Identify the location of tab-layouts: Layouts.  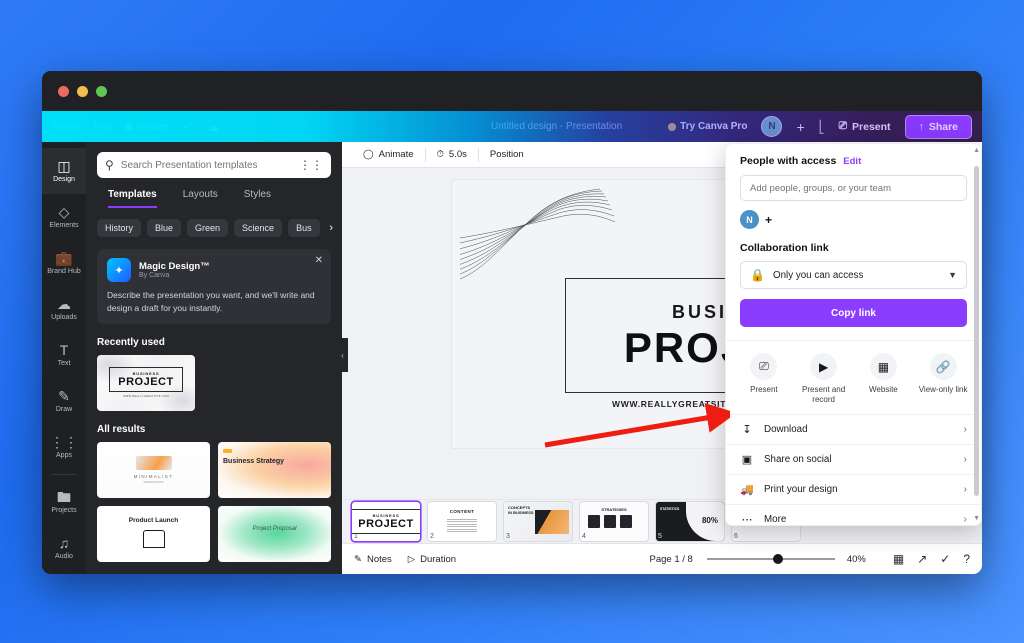
(200, 198).